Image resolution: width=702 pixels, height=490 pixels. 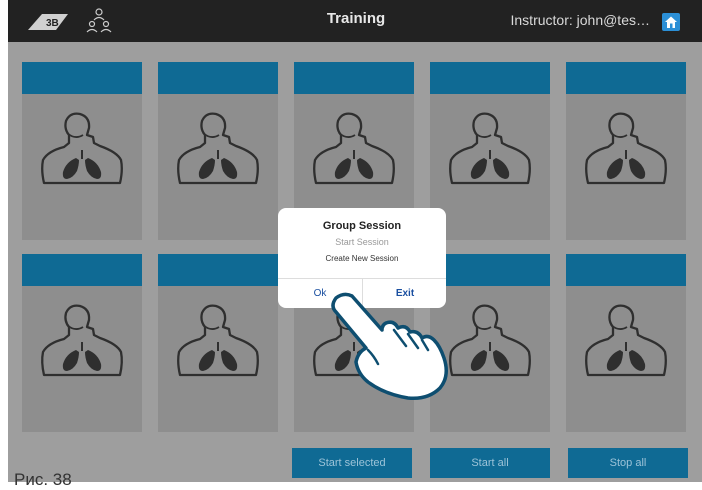 I want to click on figure-caption: Рис. 38, so click(x=43, y=479).